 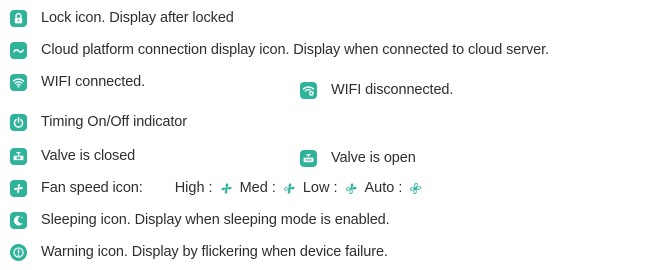 What do you see at coordinates (18, 18) in the screenshot?
I see `lock-icon` at bounding box center [18, 18].